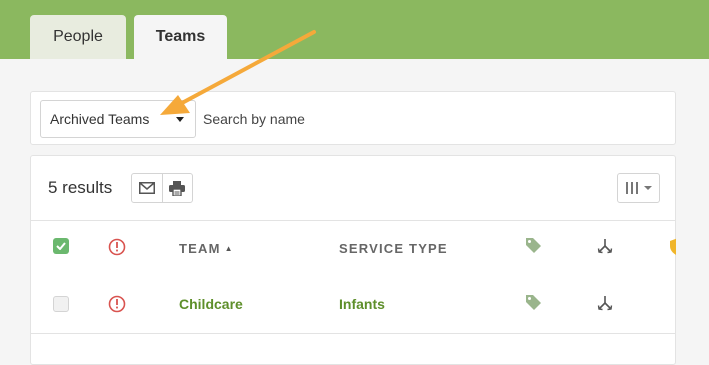  I want to click on email-button, so click(147, 188).